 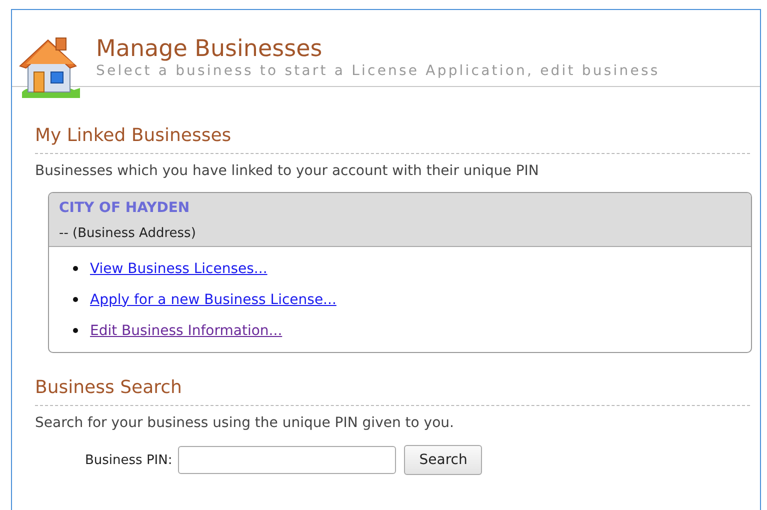 What do you see at coordinates (210, 49) in the screenshot?
I see `page-title: Manage Businesses` at bounding box center [210, 49].